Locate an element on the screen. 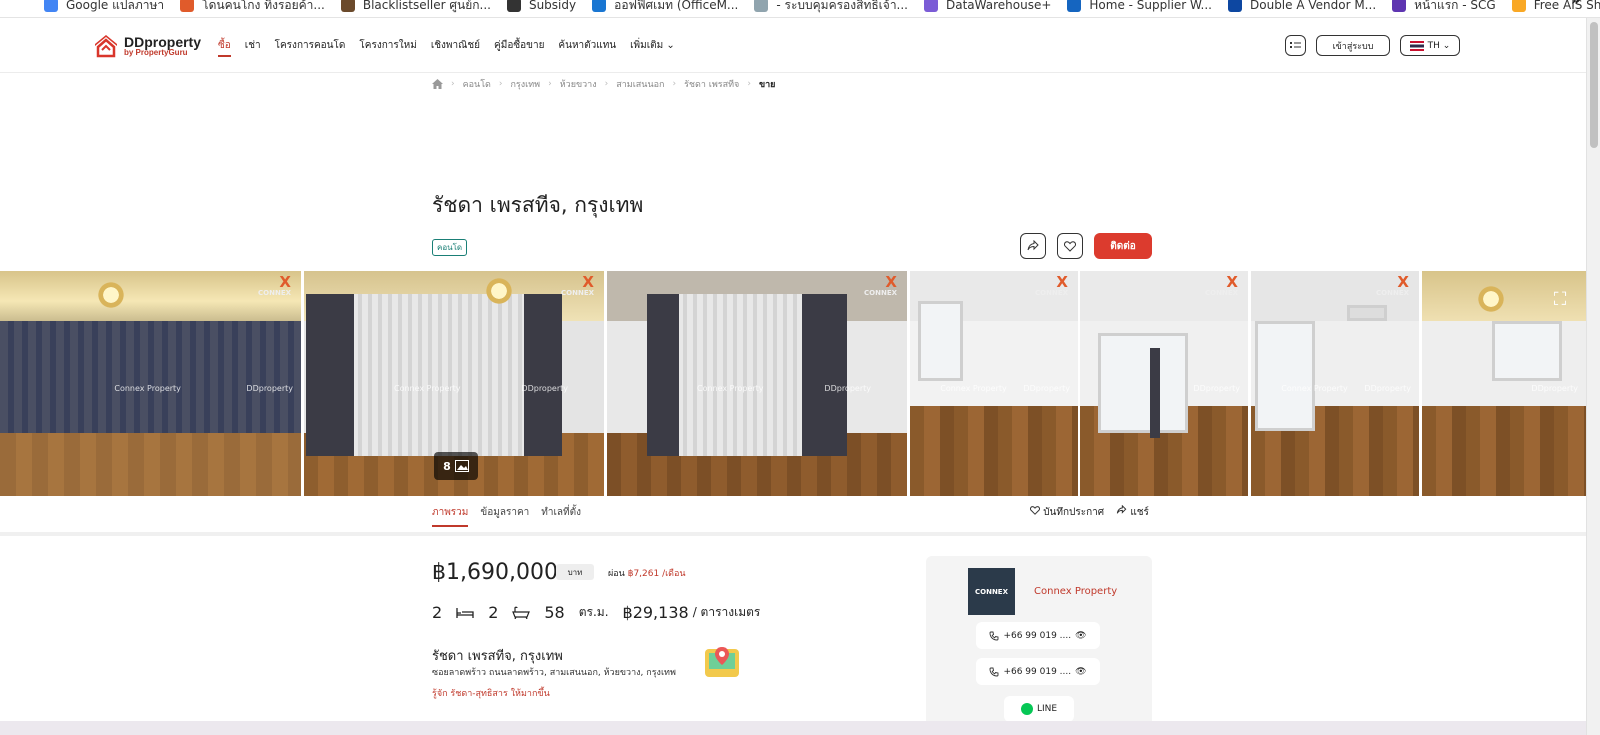  property-type-tag: คอนโด is located at coordinates (450, 247).